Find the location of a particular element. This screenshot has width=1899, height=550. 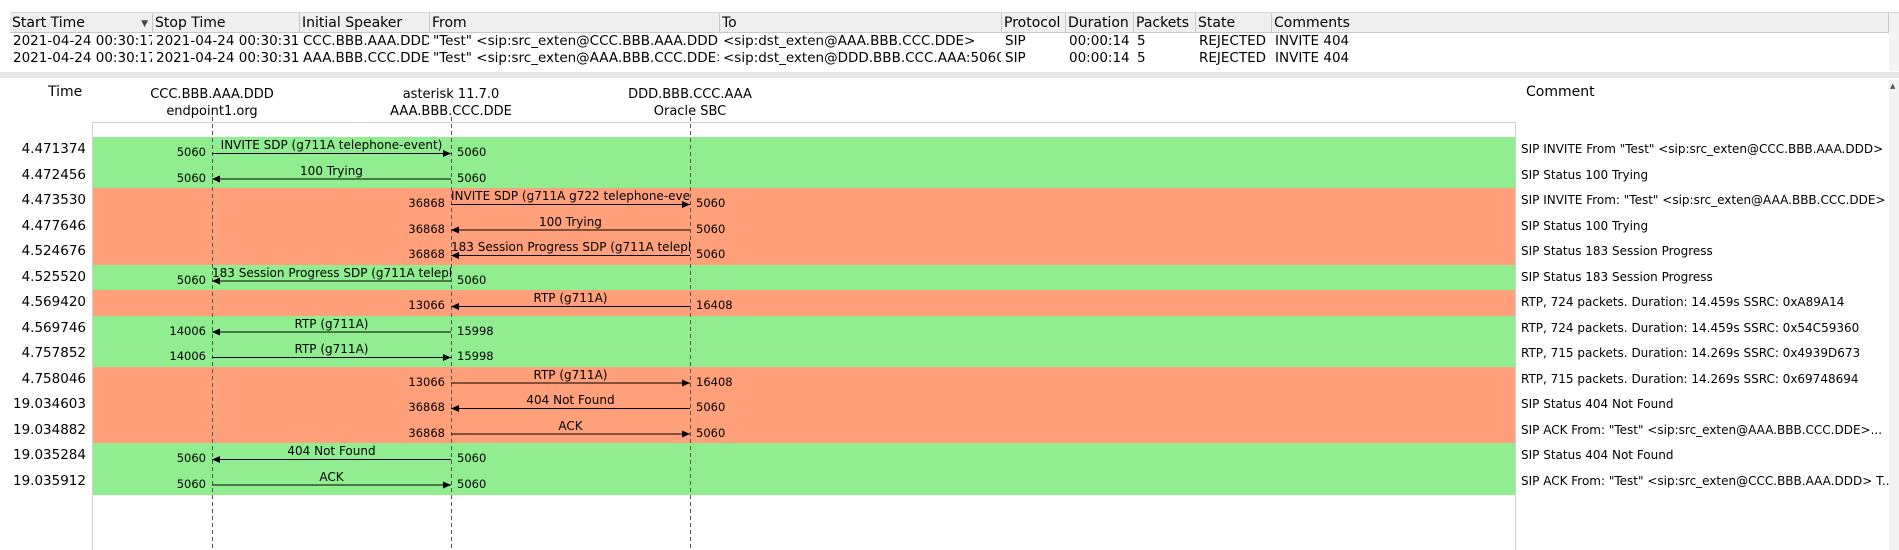

column-header-from: From is located at coordinates (575, 23).